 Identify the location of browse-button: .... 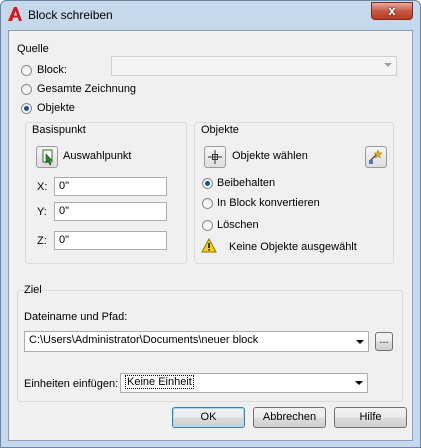
(384, 341).